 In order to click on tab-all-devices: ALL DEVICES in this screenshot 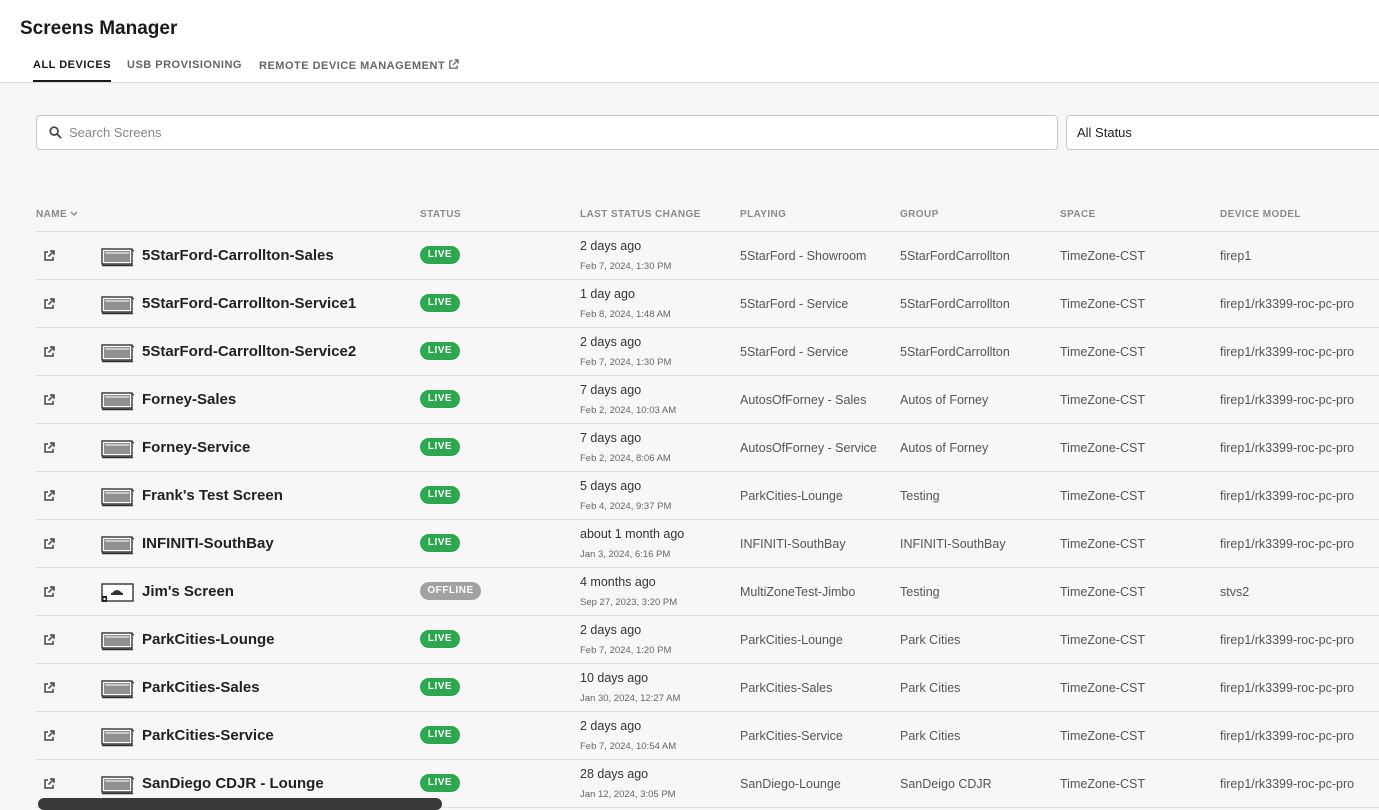, I will do `click(72, 70)`.